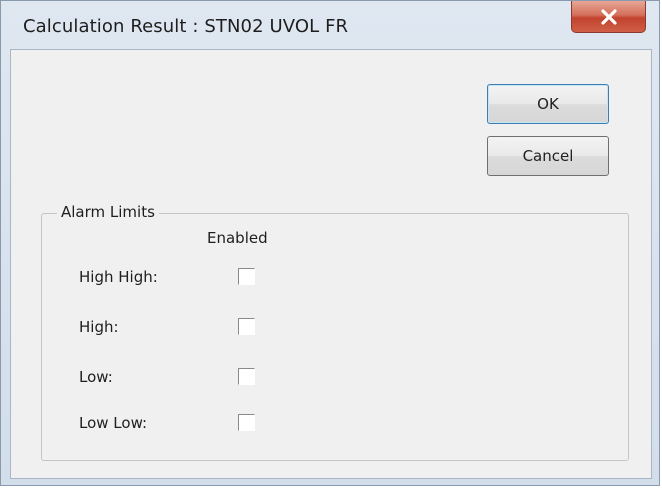  Describe the element at coordinates (237, 238) in the screenshot. I see `enabled-column-header: Enabled` at that location.